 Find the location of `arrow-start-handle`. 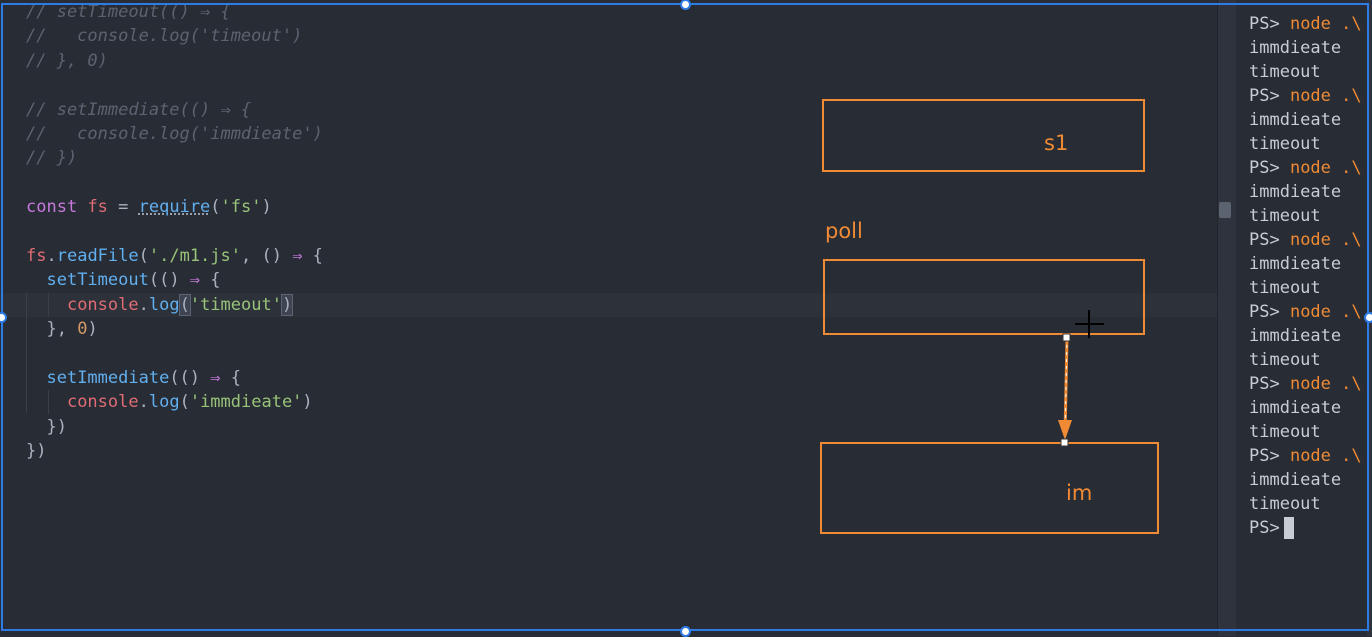

arrow-start-handle is located at coordinates (1066, 337).